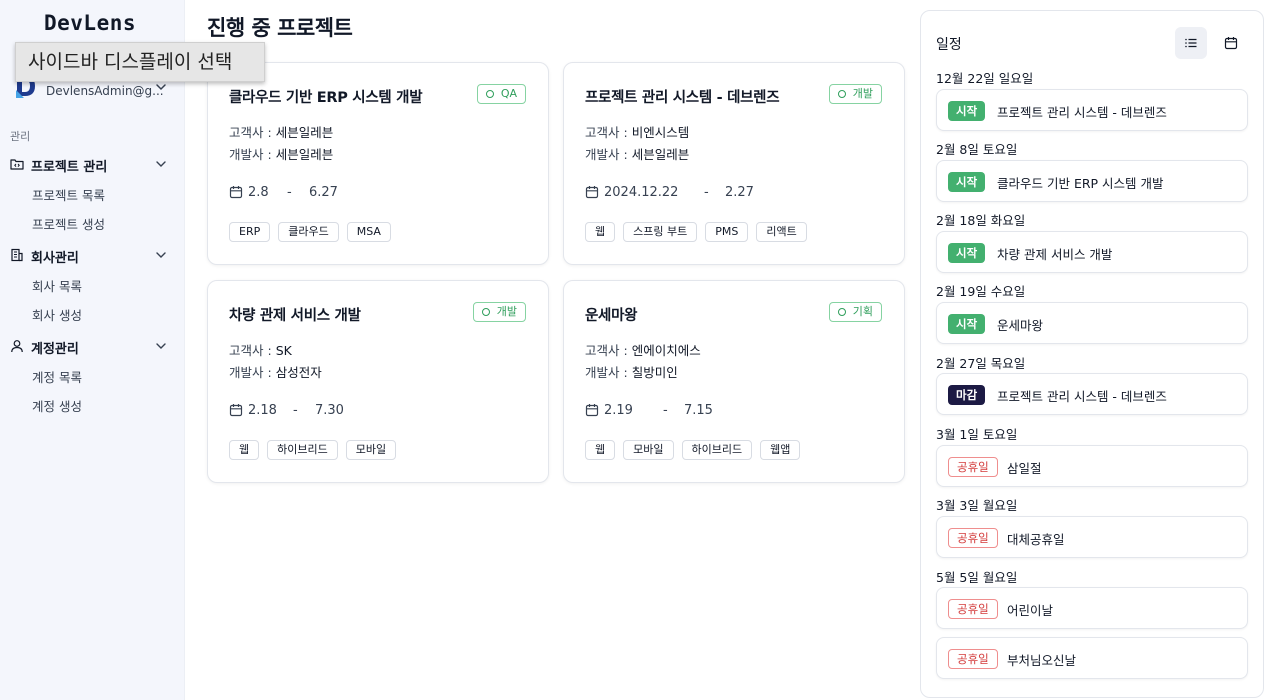 Image resolution: width=1274 pixels, height=700 pixels. Describe the element at coordinates (258, 192) in the screenshot. I see `start-date: 2.8` at that location.